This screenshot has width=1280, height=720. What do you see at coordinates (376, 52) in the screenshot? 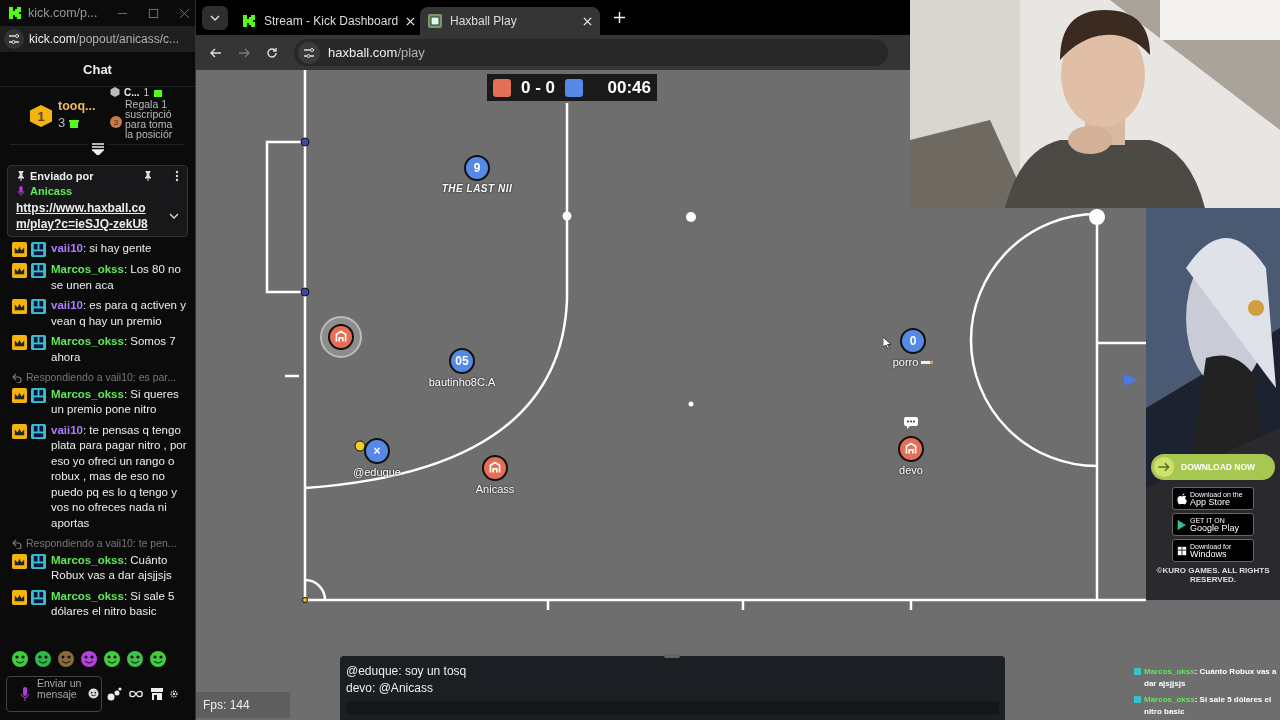
I see `url-text: haxball.com/play` at bounding box center [376, 52].